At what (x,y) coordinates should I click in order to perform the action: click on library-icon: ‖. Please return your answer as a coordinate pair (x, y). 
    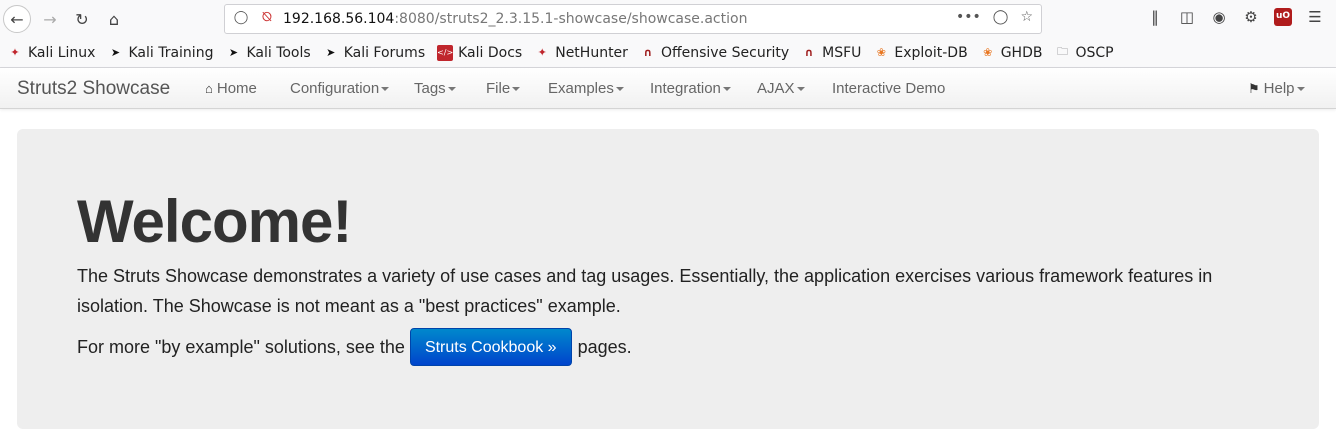
    Looking at the image, I should click on (1155, 17).